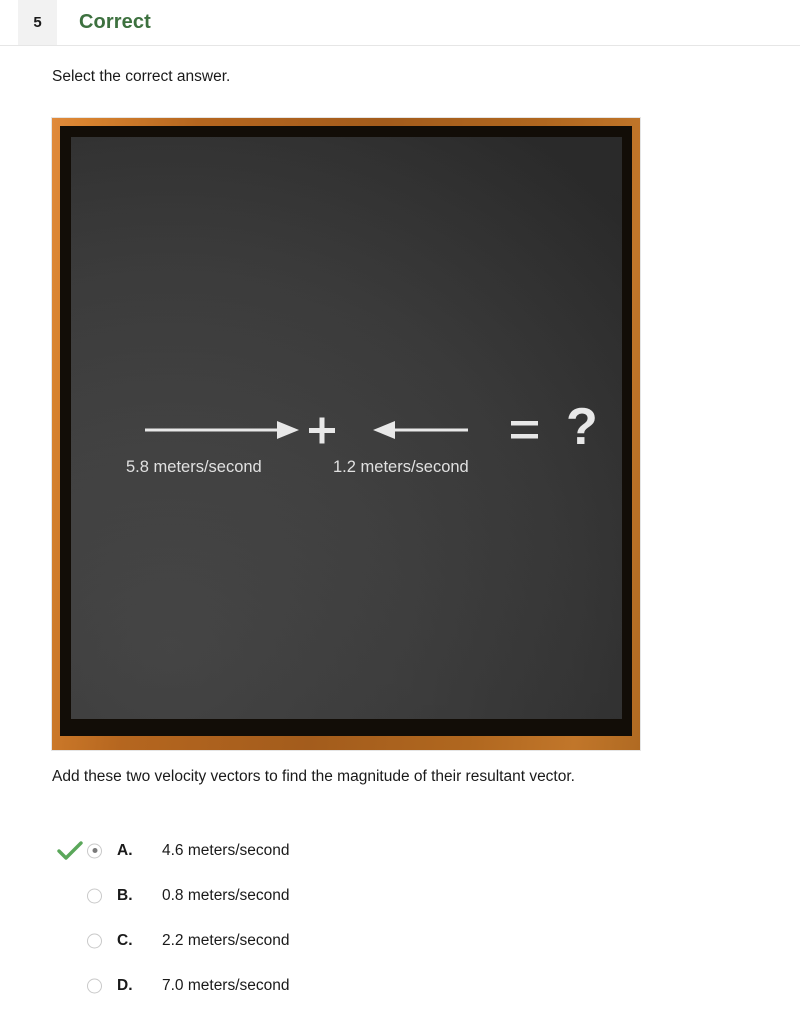  Describe the element at coordinates (226, 895) in the screenshot. I see `answer-text-b: 0.8 meters/second` at that location.